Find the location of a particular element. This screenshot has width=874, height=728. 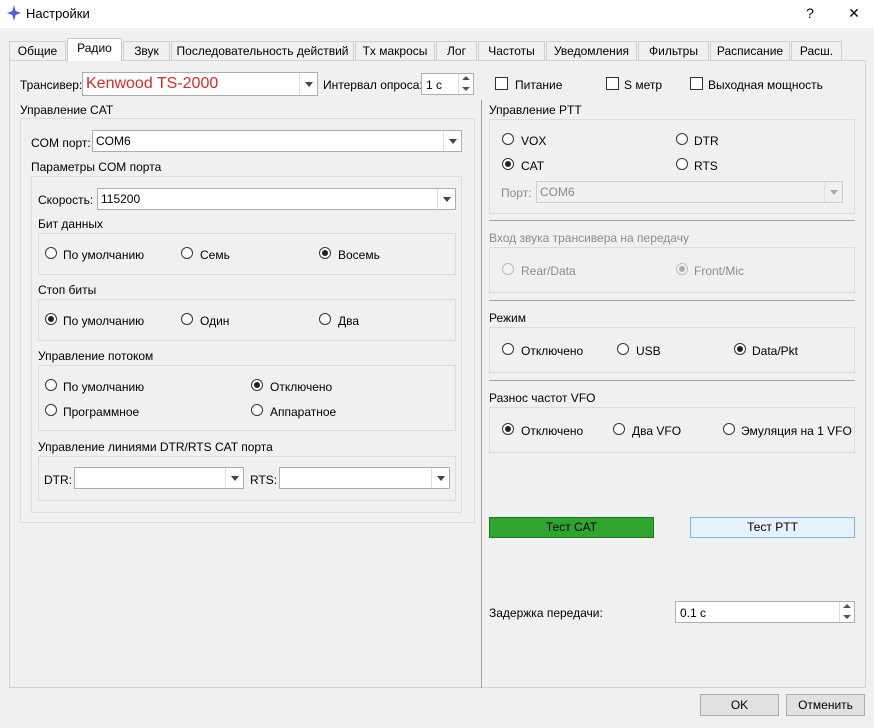

help-button: ? is located at coordinates (810, 13).